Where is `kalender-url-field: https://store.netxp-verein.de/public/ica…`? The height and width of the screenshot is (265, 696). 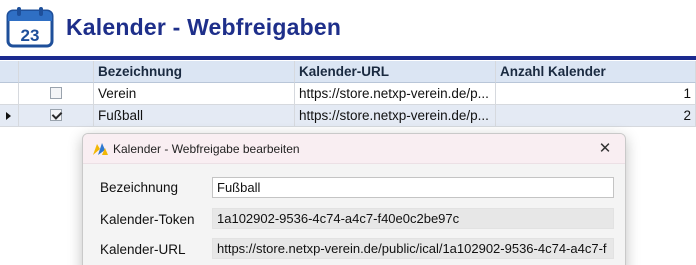
kalender-url-field: https://store.netxp-verein.de/public/ica… is located at coordinates (413, 248).